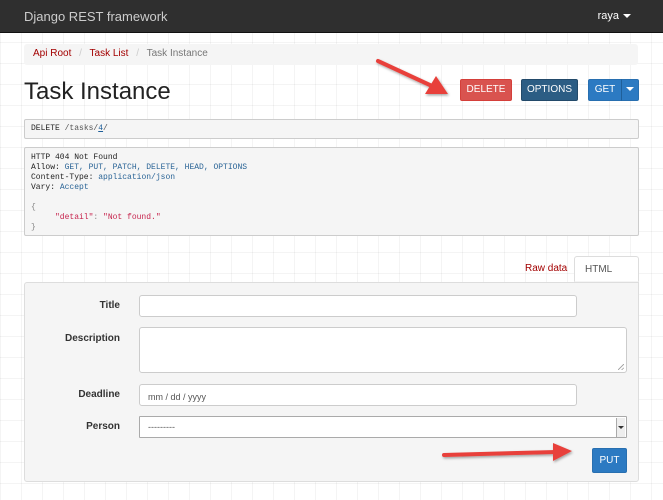  I want to click on header-value: GET, PUT, PATCH, DELETE, HEAD, OPTIONS, so click(156, 167).